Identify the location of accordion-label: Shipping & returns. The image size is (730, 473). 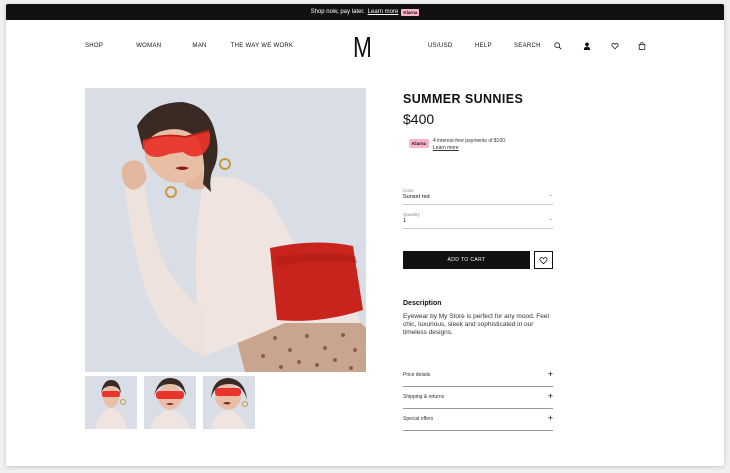
(424, 397).